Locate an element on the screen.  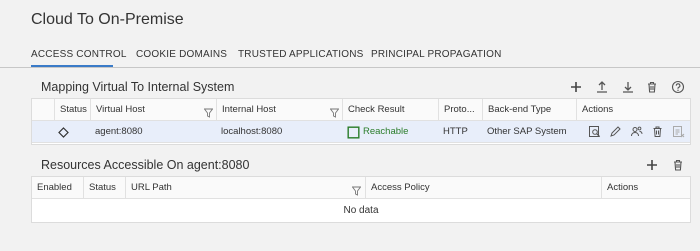
column-header-internal-host: Internal Host is located at coordinates (279, 110).